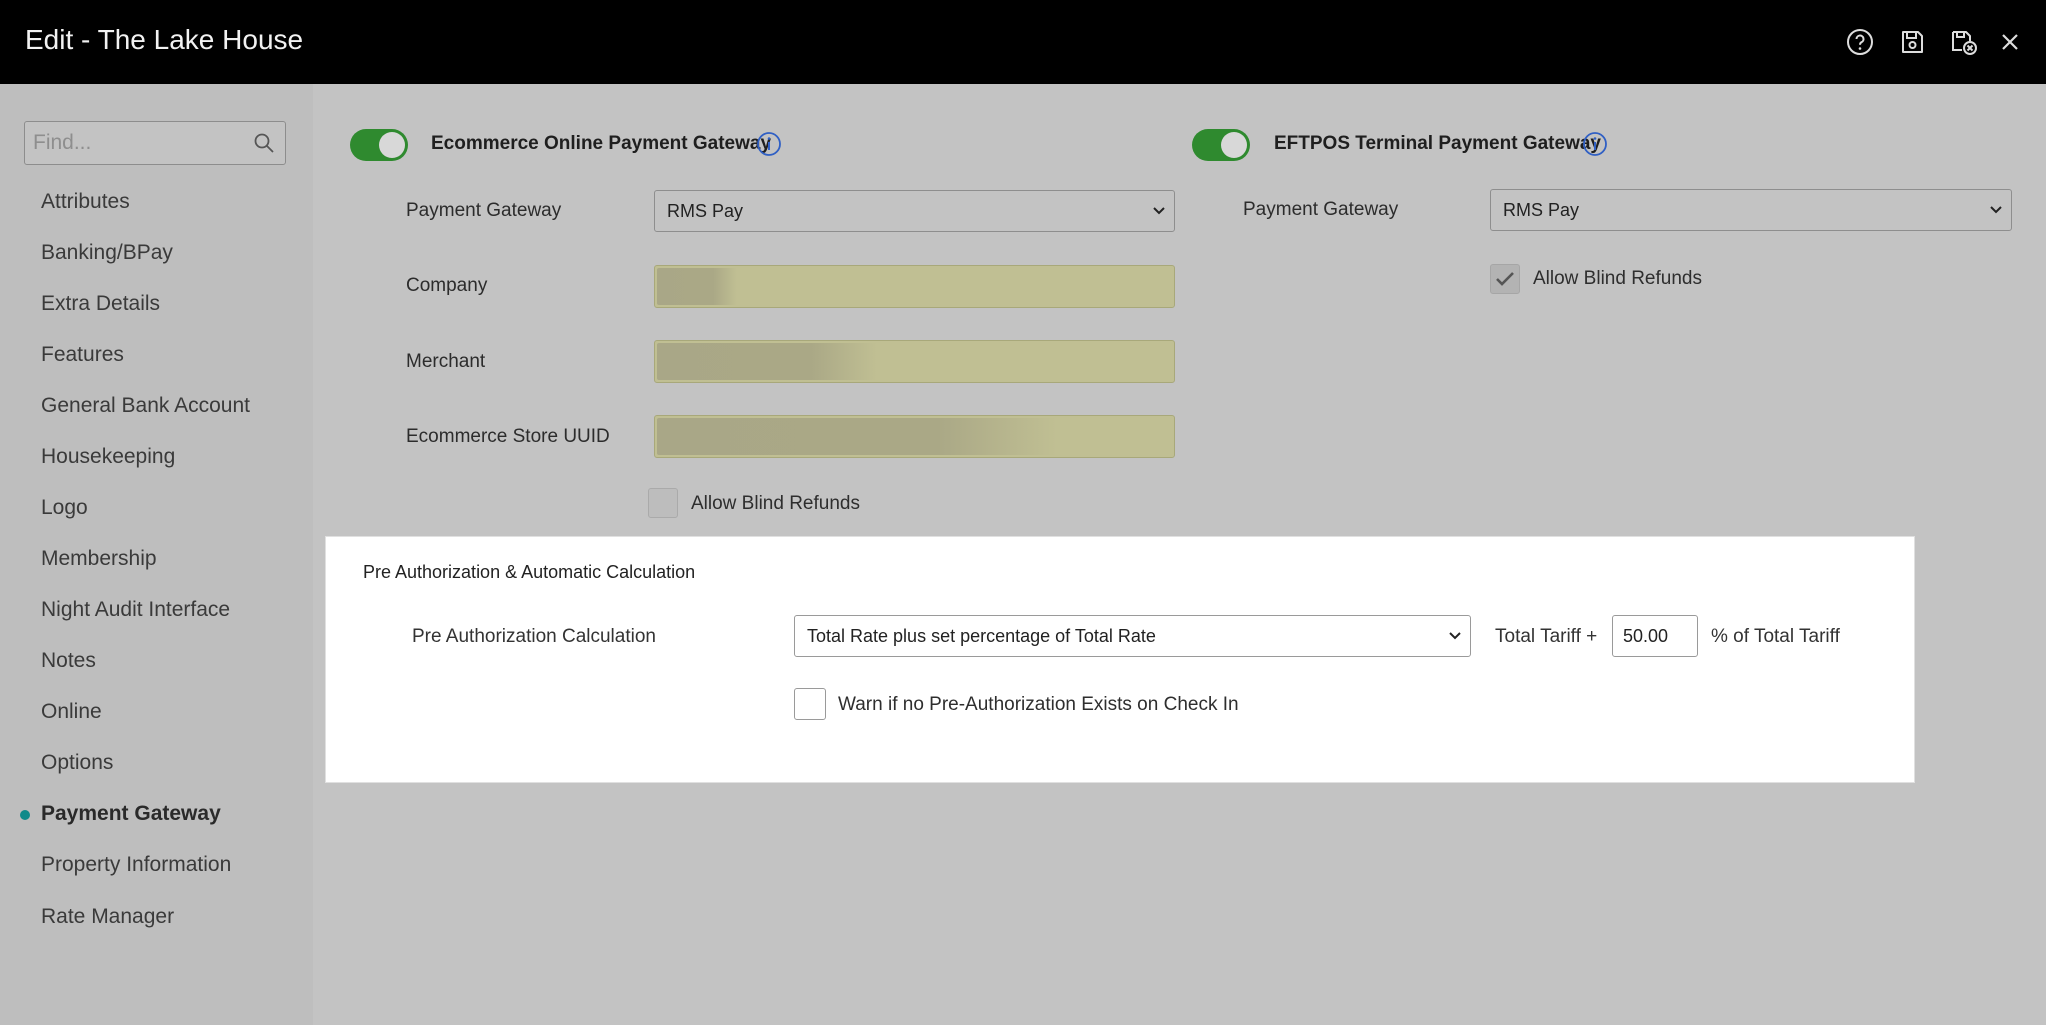  What do you see at coordinates (508, 436) in the screenshot?
I see `store-uuid-label: Ecommerce Store UUID` at bounding box center [508, 436].